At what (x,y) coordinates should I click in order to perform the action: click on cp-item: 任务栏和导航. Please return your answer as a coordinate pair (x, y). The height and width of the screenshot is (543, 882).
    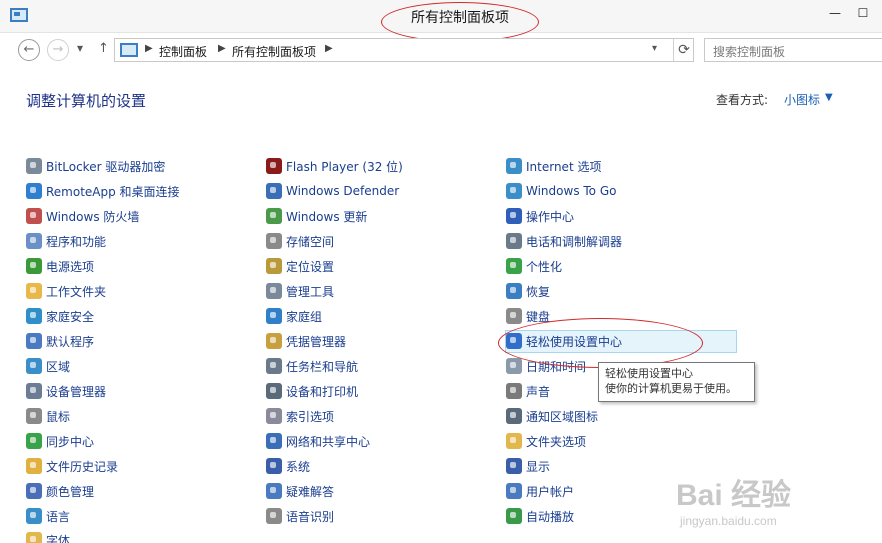
    Looking at the image, I should click on (312, 366).